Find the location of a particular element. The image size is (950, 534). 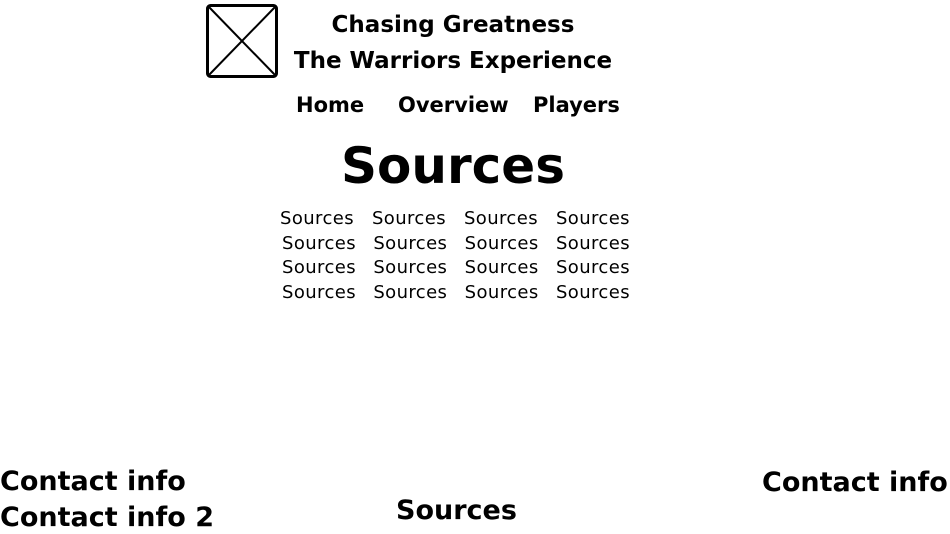

logo-placeholder is located at coordinates (242, 41).